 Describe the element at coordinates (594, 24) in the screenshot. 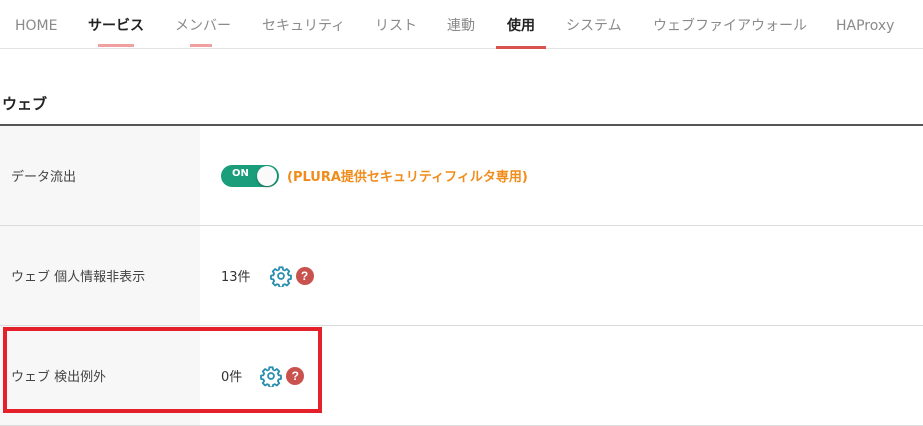

I see `tab-system: システム` at that location.